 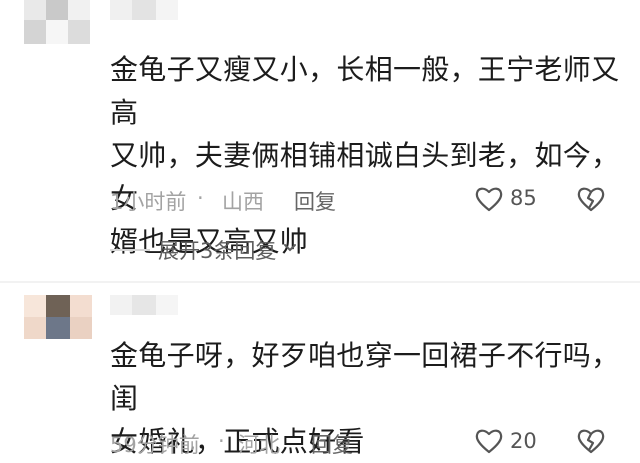 What do you see at coordinates (523, 198) in the screenshot?
I see `like-count: 85` at bounding box center [523, 198].